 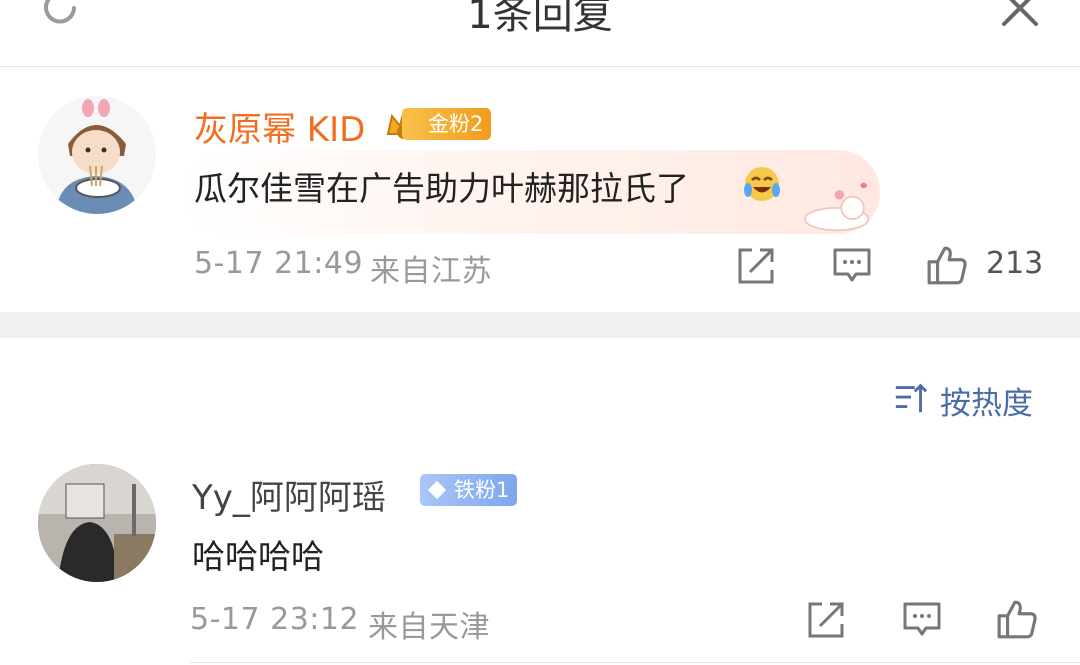 I want to click on reply-avatar-photo, so click(x=97, y=523).